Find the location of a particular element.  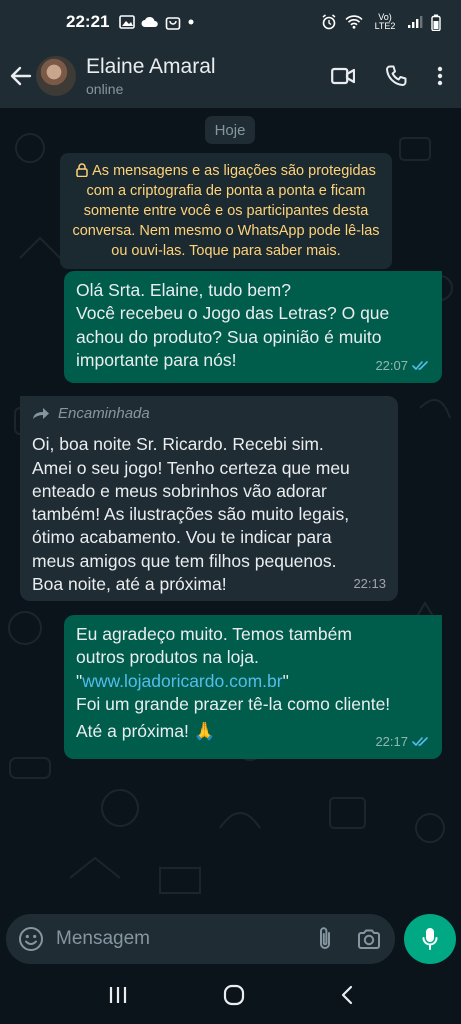

message-time: 22:07 is located at coordinates (391, 365).